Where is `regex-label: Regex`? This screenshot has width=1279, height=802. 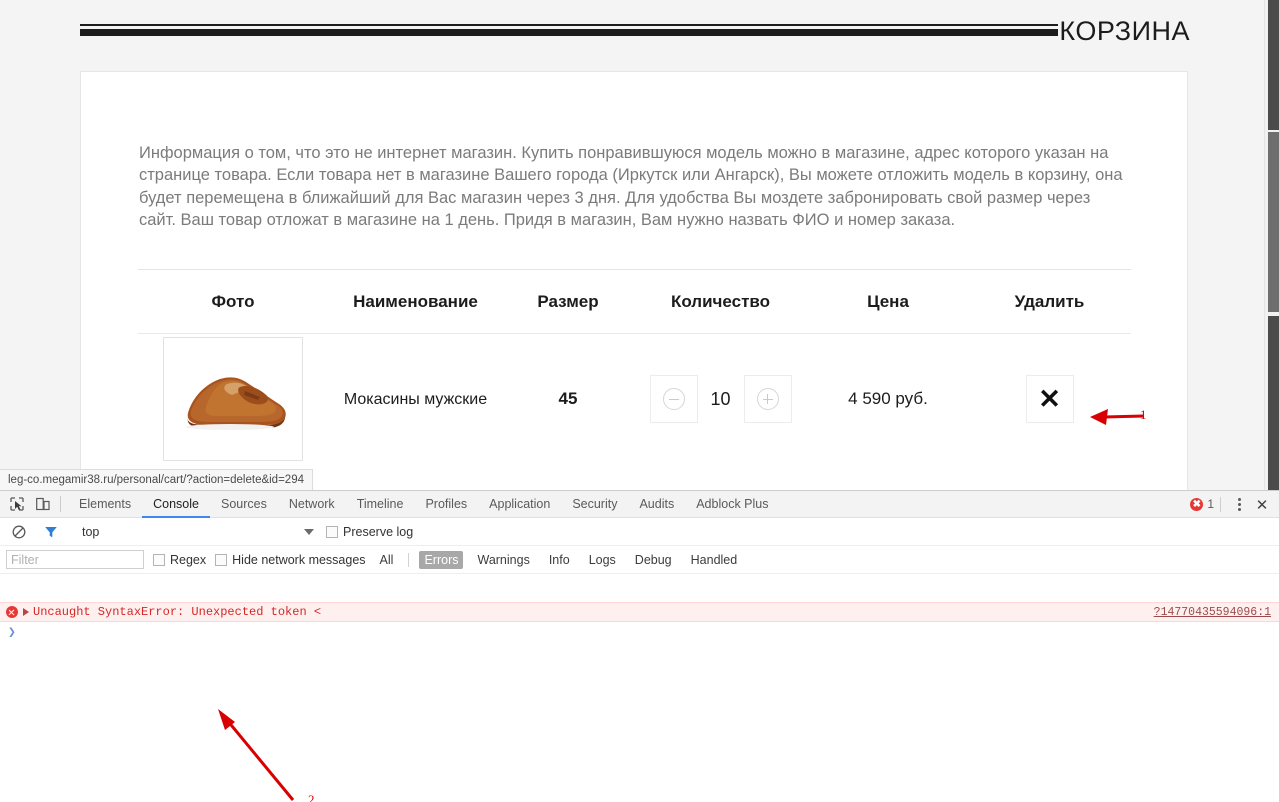
regex-label: Regex is located at coordinates (188, 559).